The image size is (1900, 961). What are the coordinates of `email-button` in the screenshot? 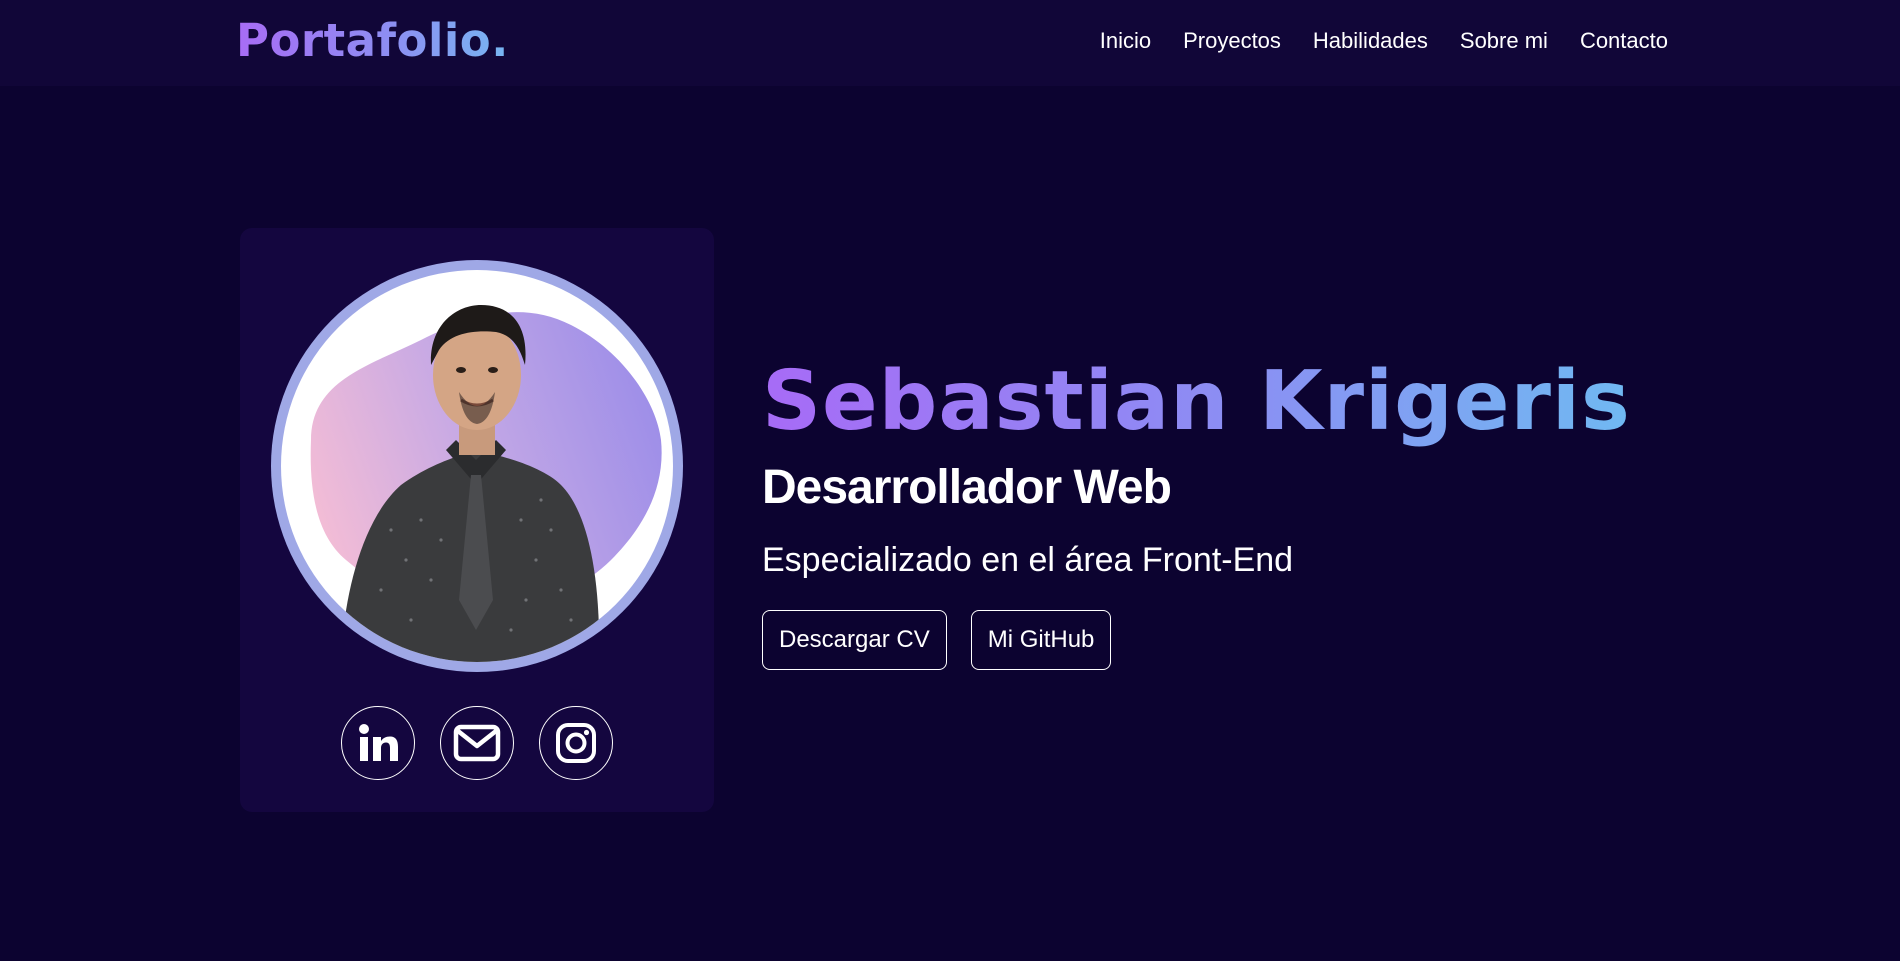 It's located at (477, 743).